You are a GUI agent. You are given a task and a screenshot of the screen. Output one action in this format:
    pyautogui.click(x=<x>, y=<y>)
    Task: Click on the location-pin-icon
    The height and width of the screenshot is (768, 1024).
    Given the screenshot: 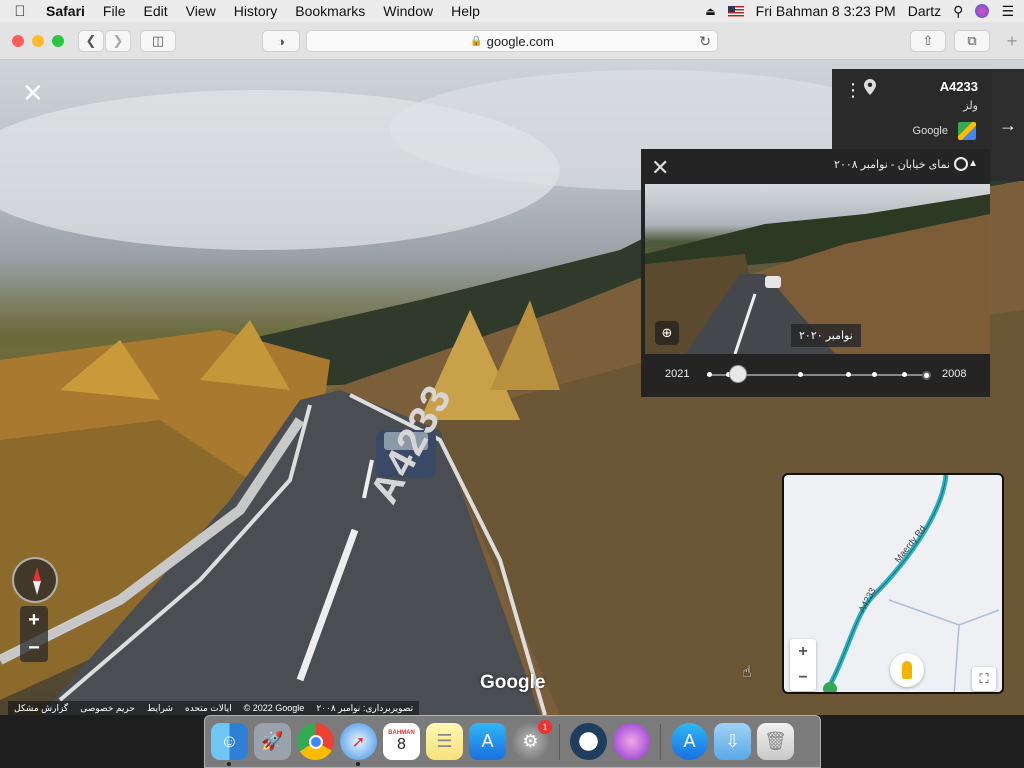 What is the action you would take?
    pyautogui.click(x=870, y=87)
    